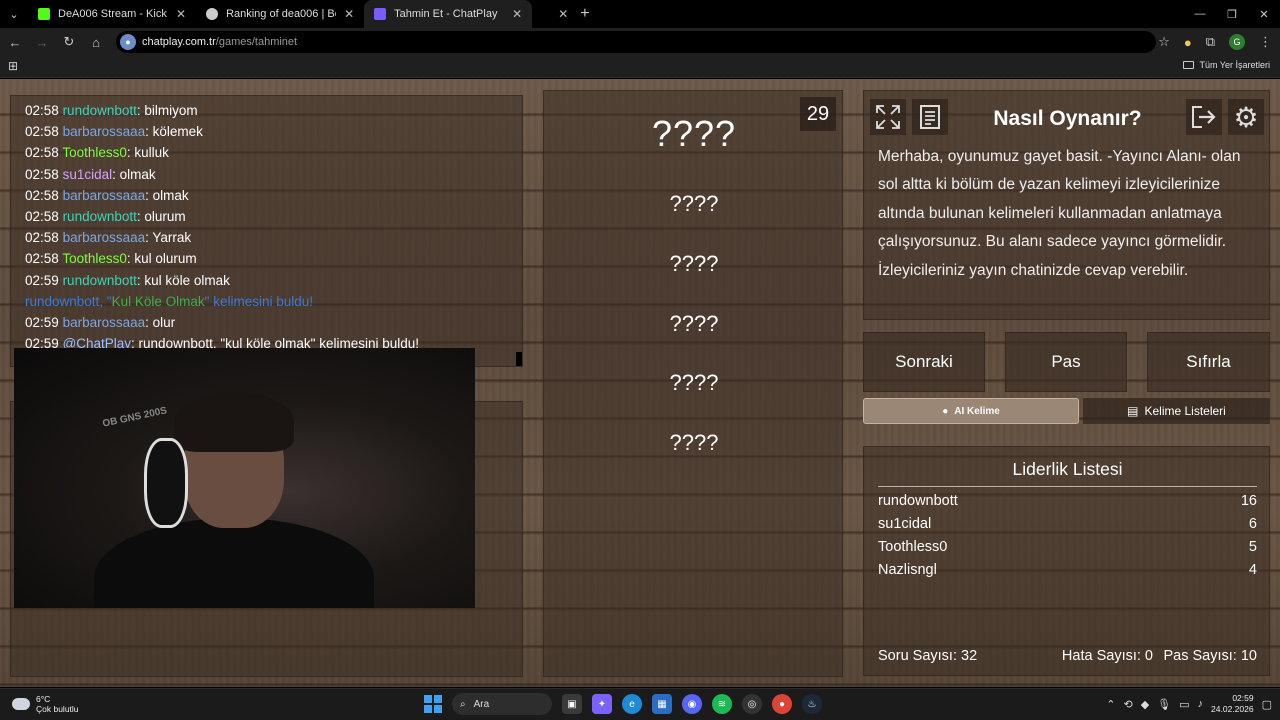  Describe the element at coordinates (1067, 524) in the screenshot. I see `leaderboard-row: su1cidal 6` at that location.